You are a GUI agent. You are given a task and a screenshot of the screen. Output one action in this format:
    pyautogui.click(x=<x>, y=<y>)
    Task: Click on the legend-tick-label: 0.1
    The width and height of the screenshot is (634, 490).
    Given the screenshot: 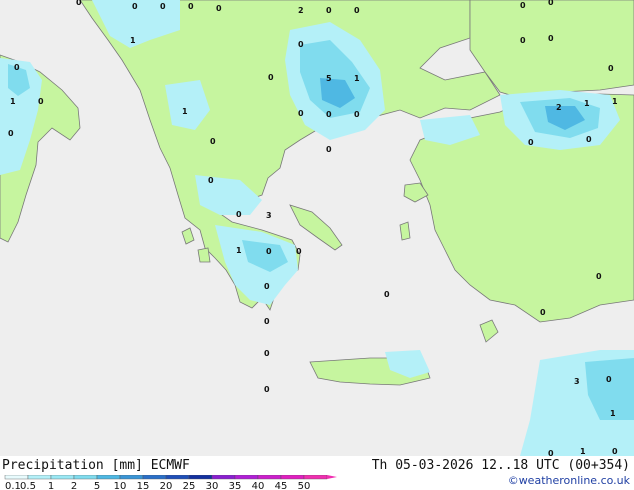 What is the action you would take?
    pyautogui.click(x=13, y=485)
    